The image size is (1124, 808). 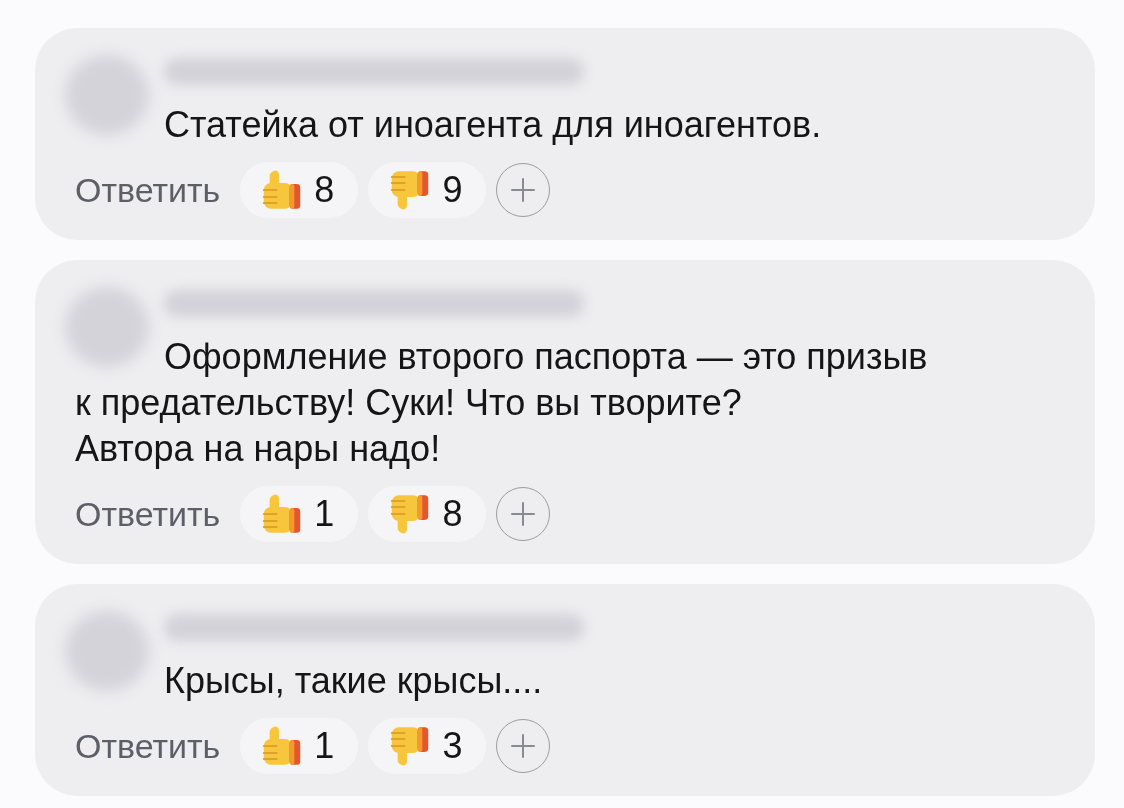 I want to click on dislike-button: 9, so click(x=427, y=190).